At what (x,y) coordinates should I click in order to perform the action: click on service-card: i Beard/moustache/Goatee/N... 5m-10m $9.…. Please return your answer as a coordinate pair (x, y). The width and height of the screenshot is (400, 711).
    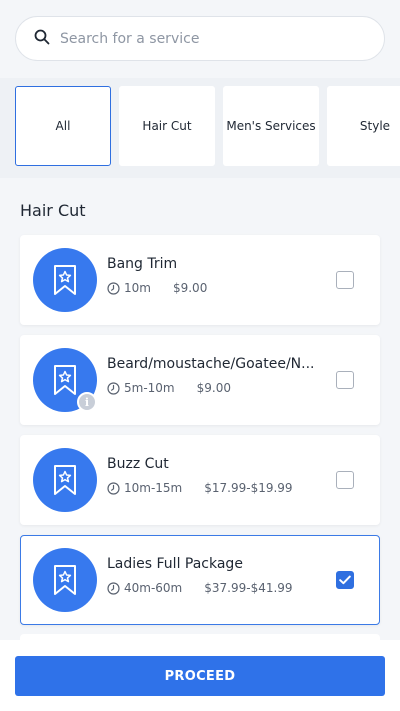
    Looking at the image, I should click on (200, 380).